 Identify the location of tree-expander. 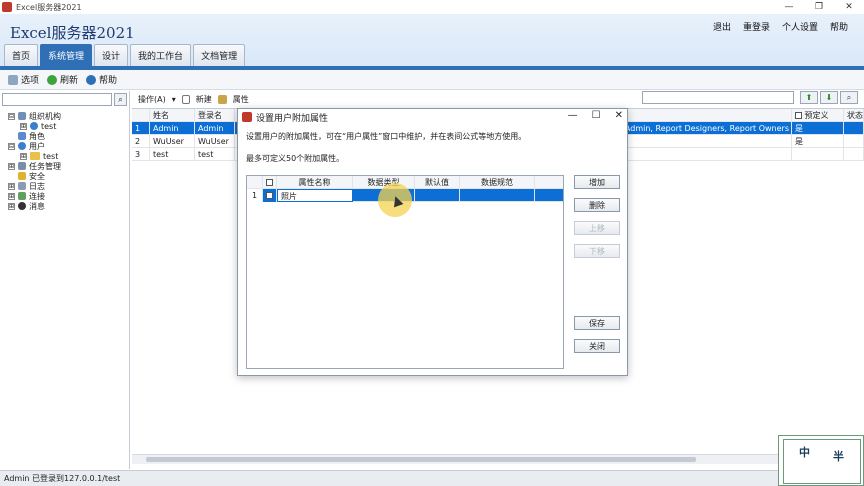
(11, 176).